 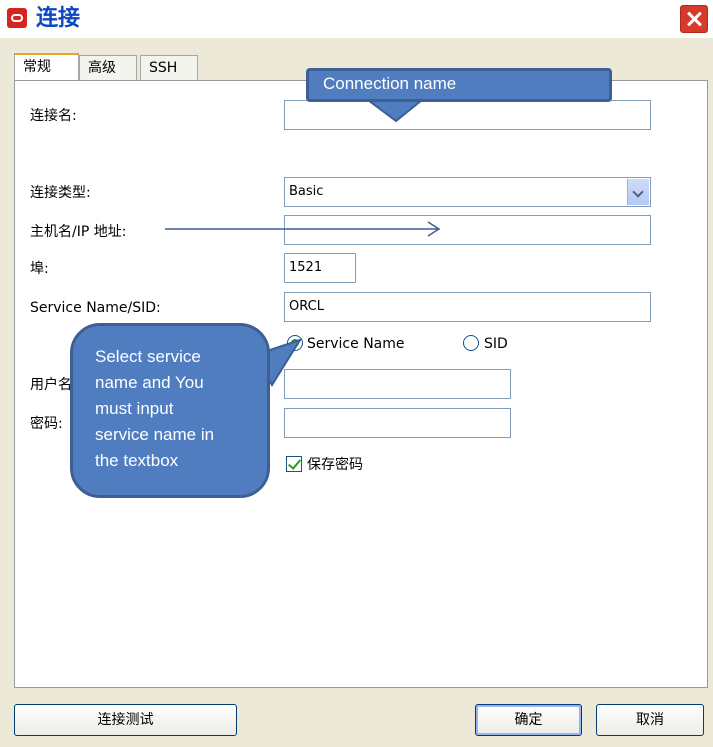 What do you see at coordinates (149, 382) in the screenshot?
I see `callout-line: name and You` at bounding box center [149, 382].